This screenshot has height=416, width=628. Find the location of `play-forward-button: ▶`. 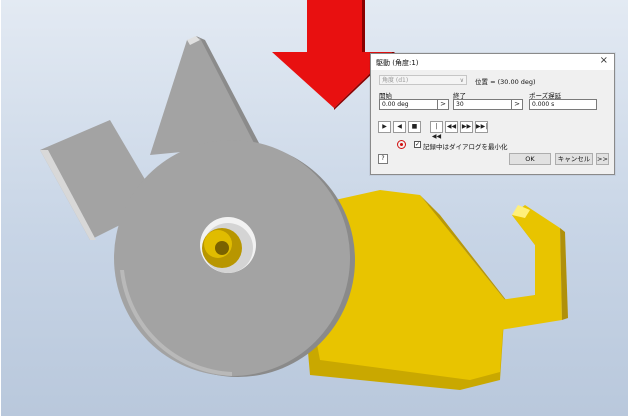

play-forward-button: ▶ is located at coordinates (384, 127).